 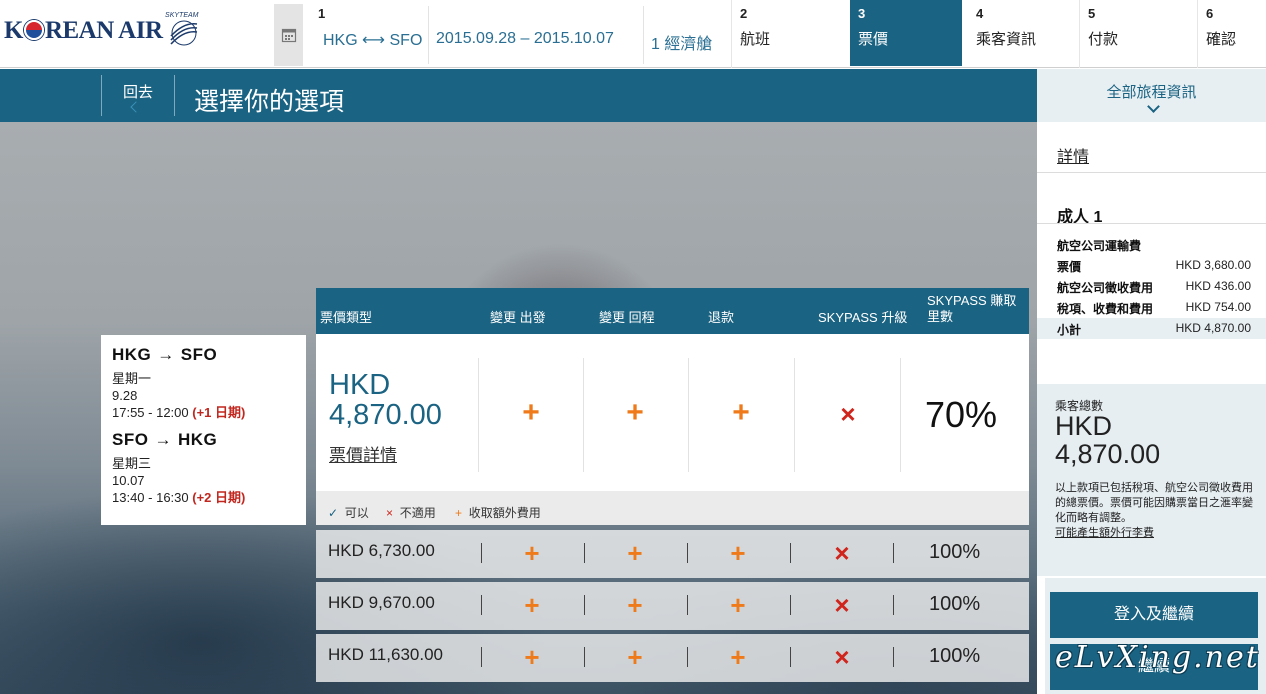 What do you see at coordinates (1099, 246) in the screenshot?
I see `airfare-heading: 航空公司運輸費` at bounding box center [1099, 246].